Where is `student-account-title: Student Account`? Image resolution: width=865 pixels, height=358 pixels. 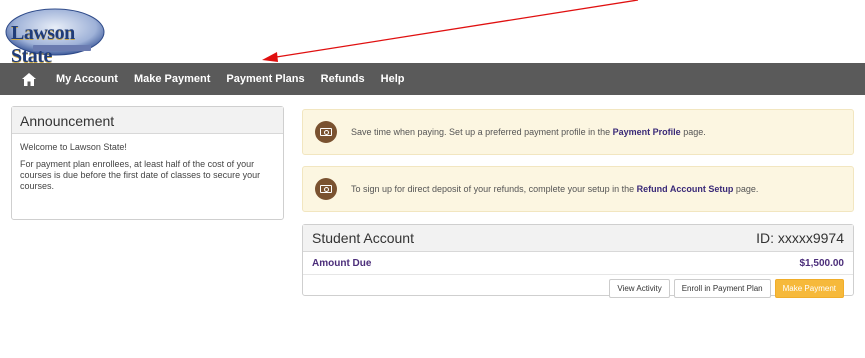 student-account-title: Student Account is located at coordinates (363, 238).